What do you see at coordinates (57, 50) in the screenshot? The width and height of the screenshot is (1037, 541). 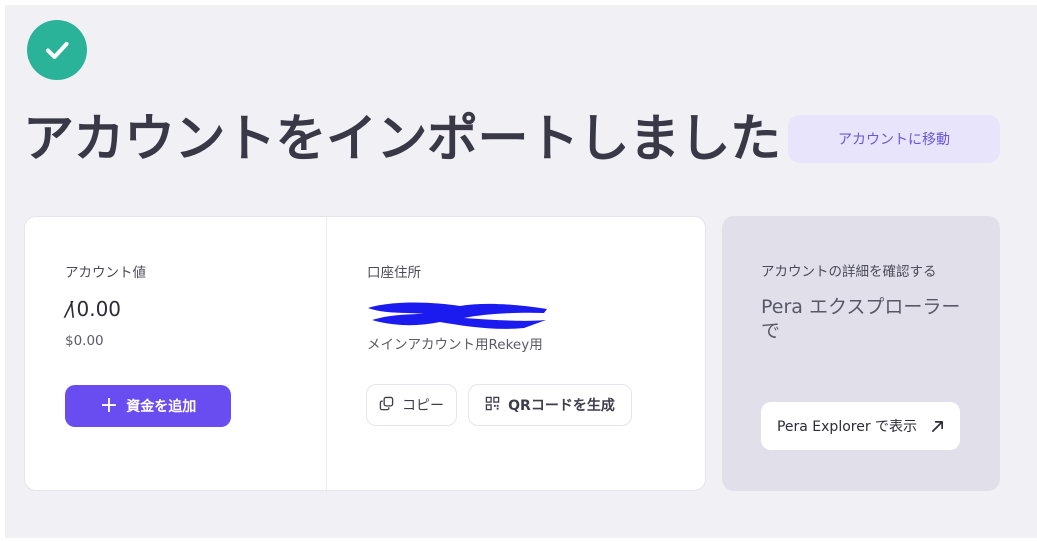 I see `check-icon` at bounding box center [57, 50].